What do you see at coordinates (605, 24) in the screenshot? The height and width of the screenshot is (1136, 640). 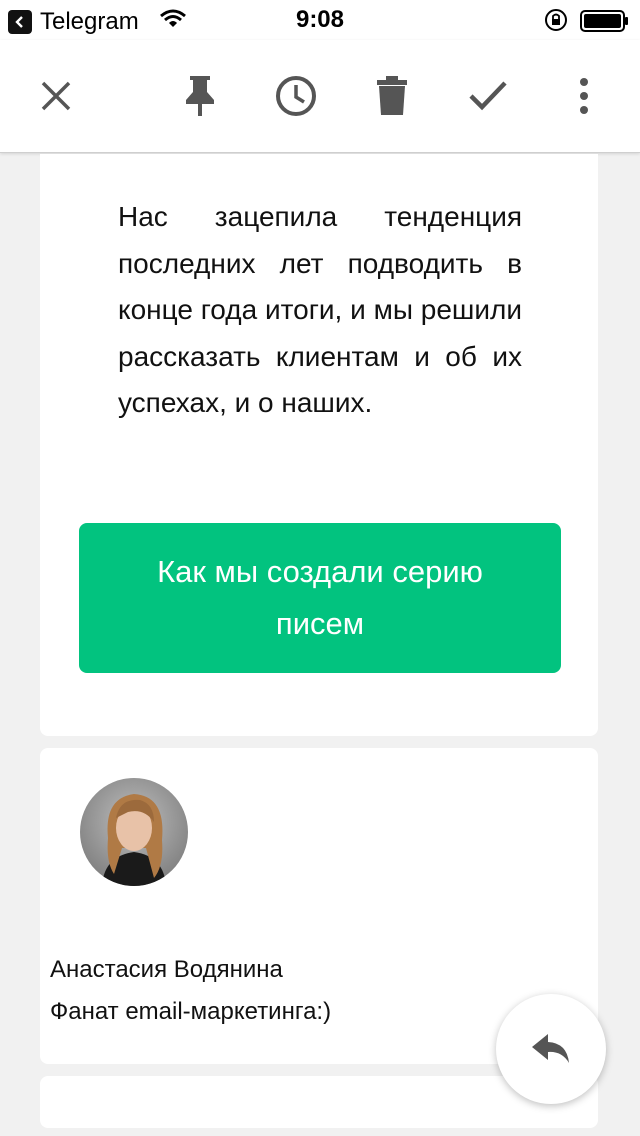 I see `battery-icon` at bounding box center [605, 24].